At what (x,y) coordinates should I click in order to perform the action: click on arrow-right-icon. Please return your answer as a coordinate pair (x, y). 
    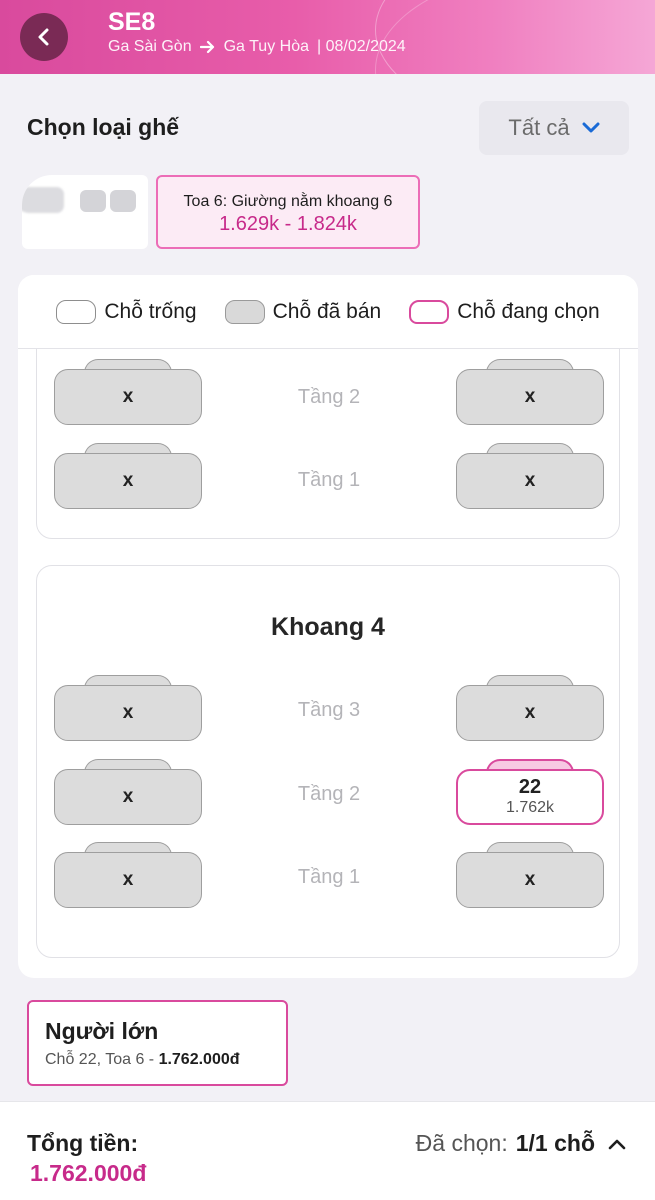
    Looking at the image, I should click on (206, 47).